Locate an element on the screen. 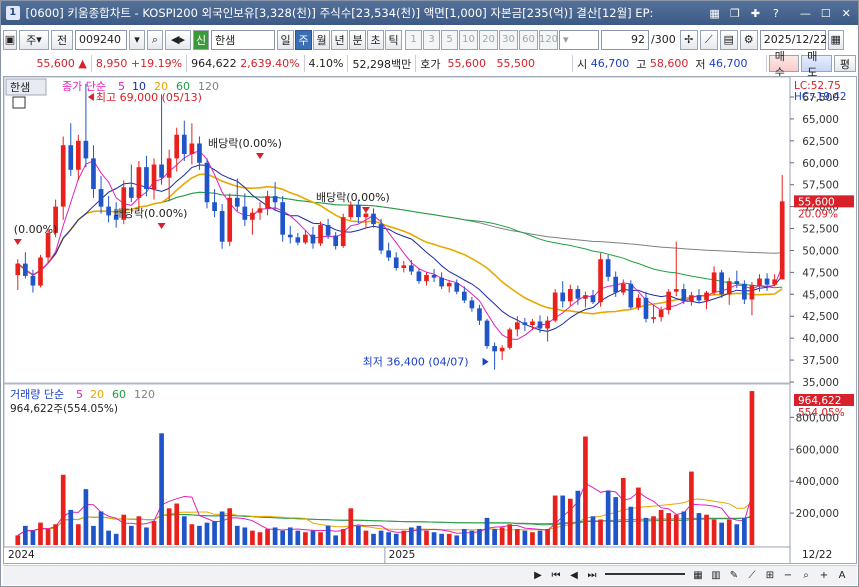  interval-button-5: 5 is located at coordinates (449, 39).